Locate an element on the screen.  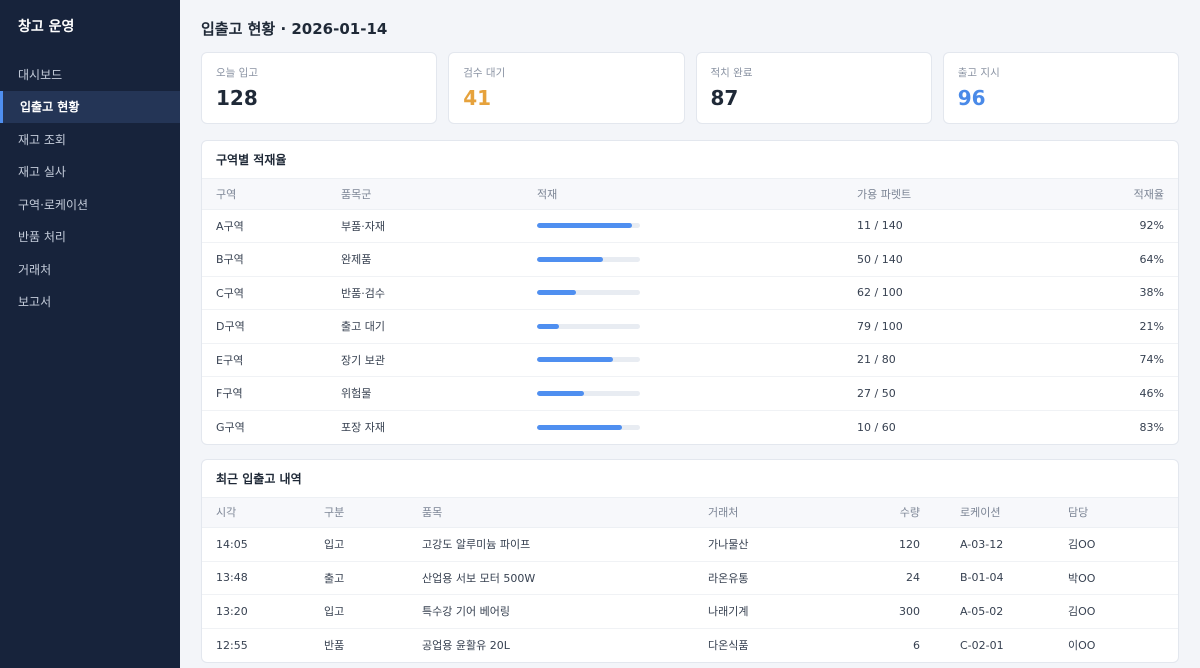
time-cell: 14:05 is located at coordinates (256, 544).